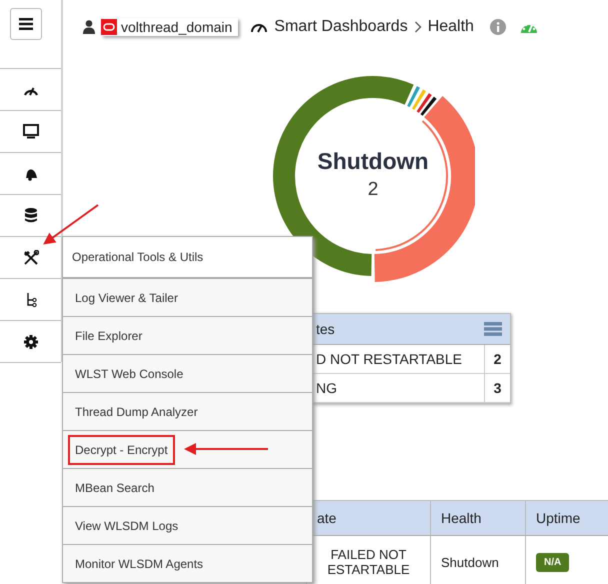 This screenshot has height=584, width=608. Describe the element at coordinates (30, 131) in the screenshot. I see `monitor-icon` at that location.